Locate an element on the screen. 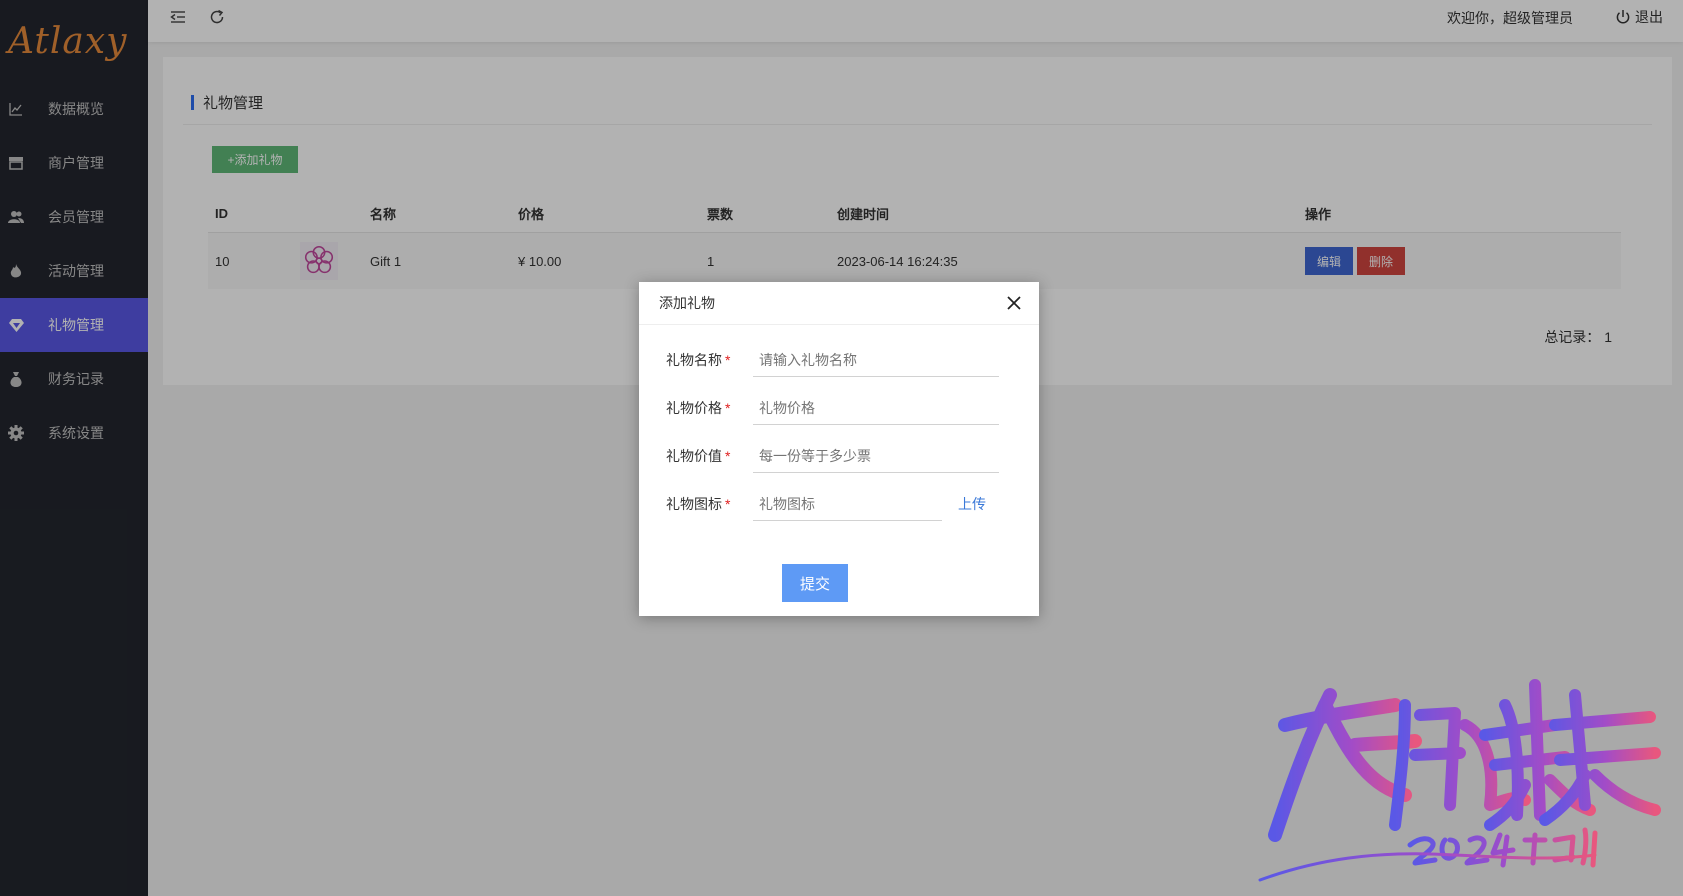  submit-button: 提交 is located at coordinates (815, 583).